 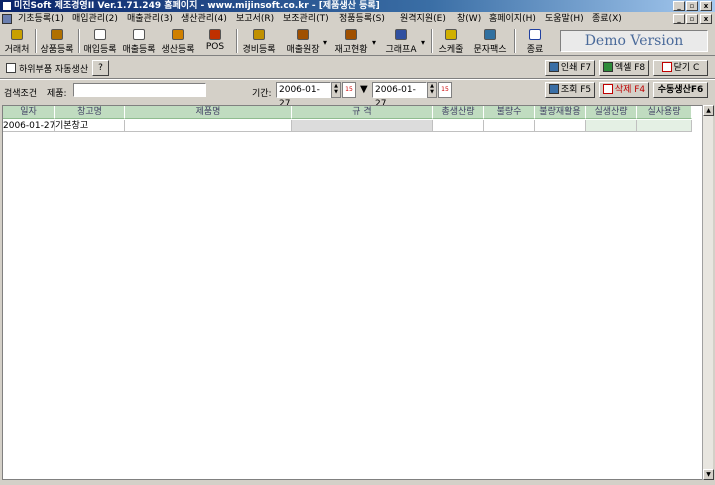 What do you see at coordinates (17, 41) in the screenshot?
I see `tb-client-button: 거래처` at bounding box center [17, 41].